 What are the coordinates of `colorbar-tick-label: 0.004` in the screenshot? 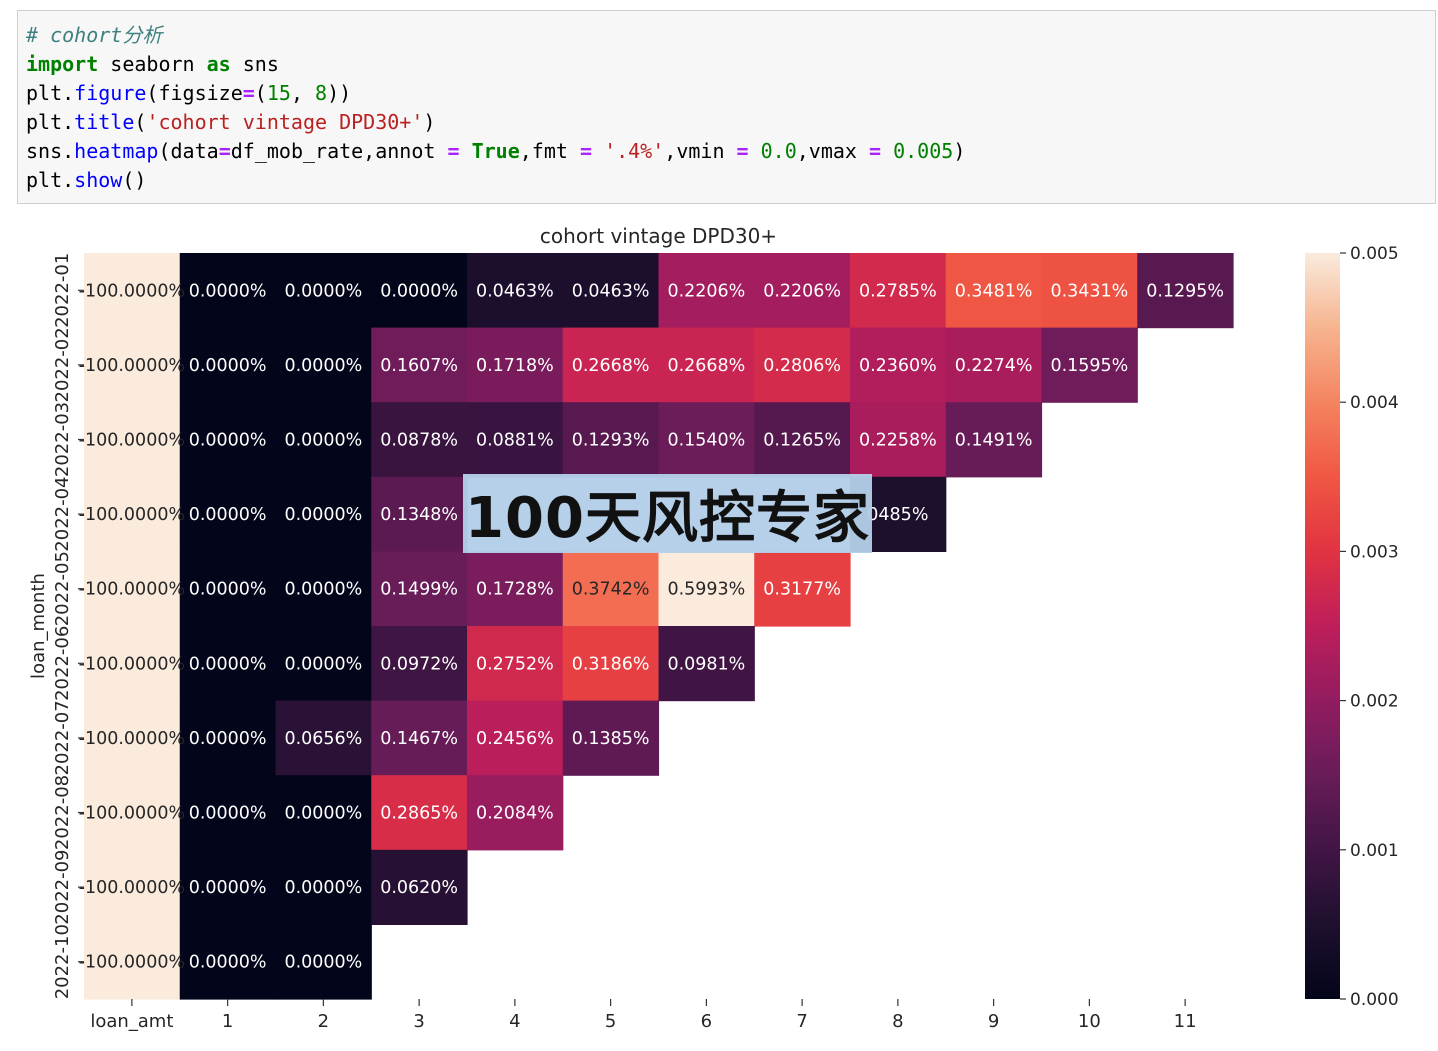 It's located at (1374, 403).